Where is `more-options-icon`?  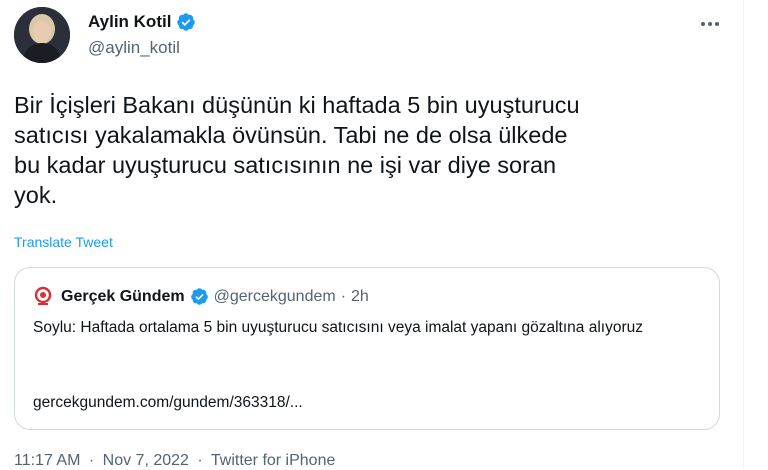 more-options-icon is located at coordinates (710, 24).